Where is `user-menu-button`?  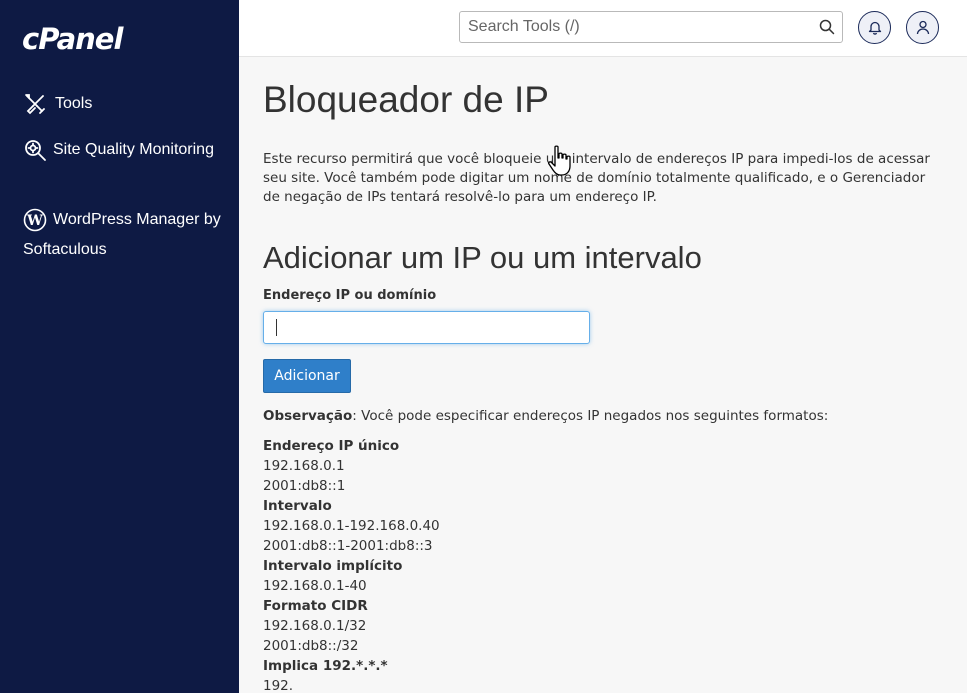 user-menu-button is located at coordinates (922, 27).